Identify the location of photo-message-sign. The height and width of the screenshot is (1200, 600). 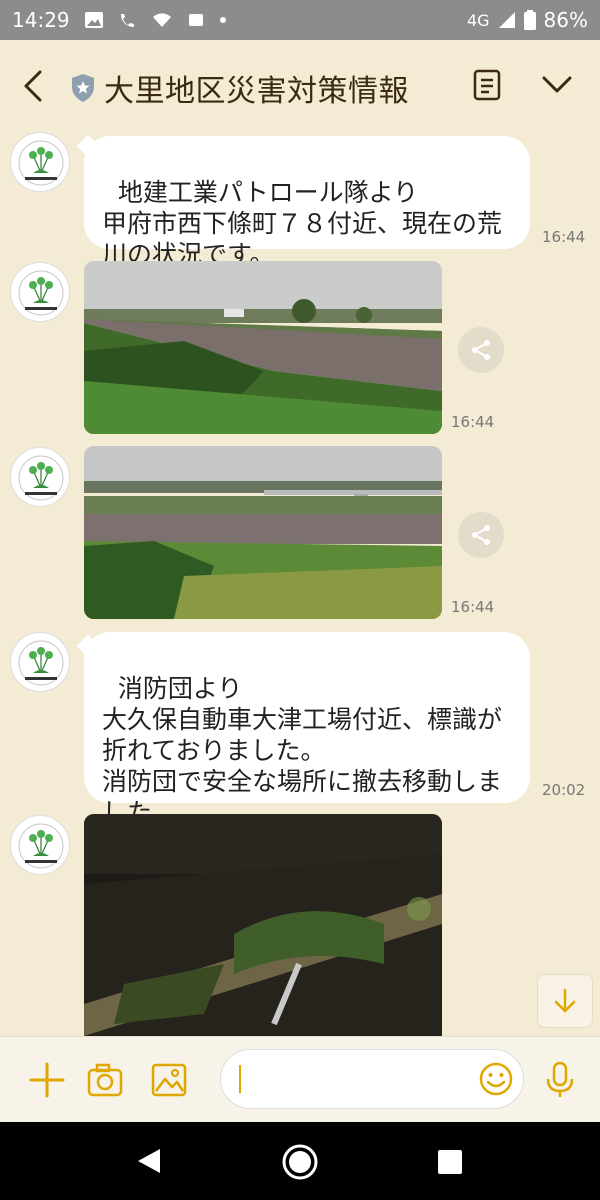
(263, 925).